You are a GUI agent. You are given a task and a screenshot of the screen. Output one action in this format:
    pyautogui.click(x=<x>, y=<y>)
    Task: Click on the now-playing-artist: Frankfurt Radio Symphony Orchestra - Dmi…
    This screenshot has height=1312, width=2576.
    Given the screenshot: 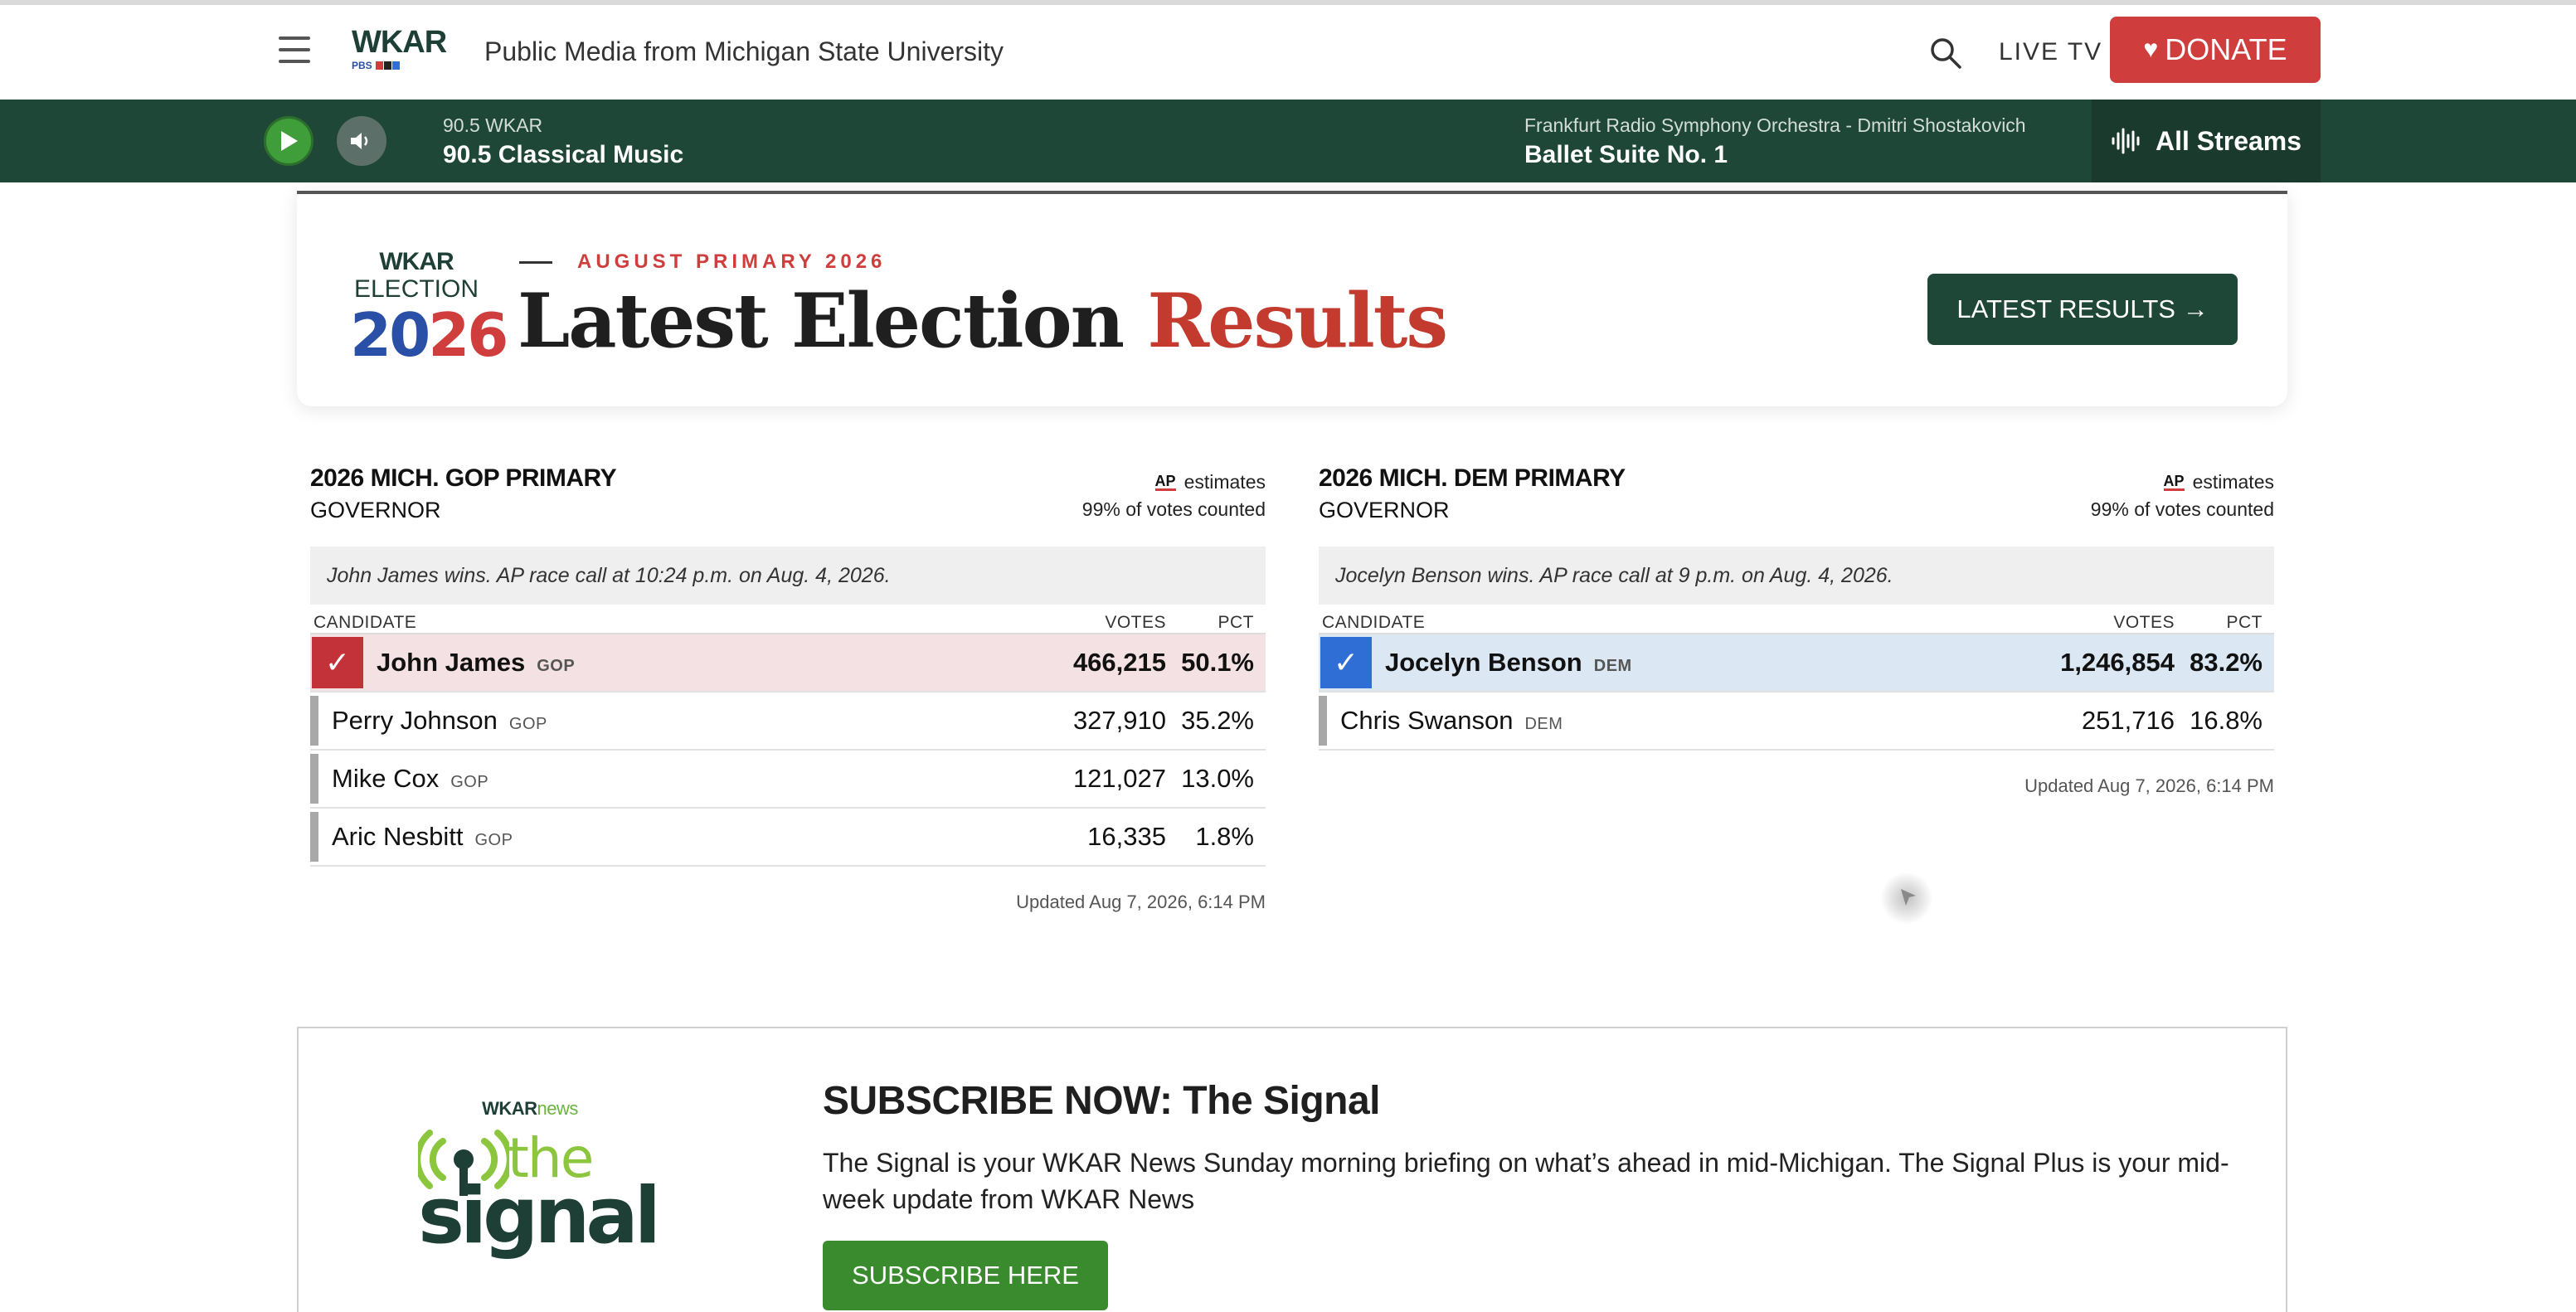 What is the action you would take?
    pyautogui.click(x=1775, y=125)
    